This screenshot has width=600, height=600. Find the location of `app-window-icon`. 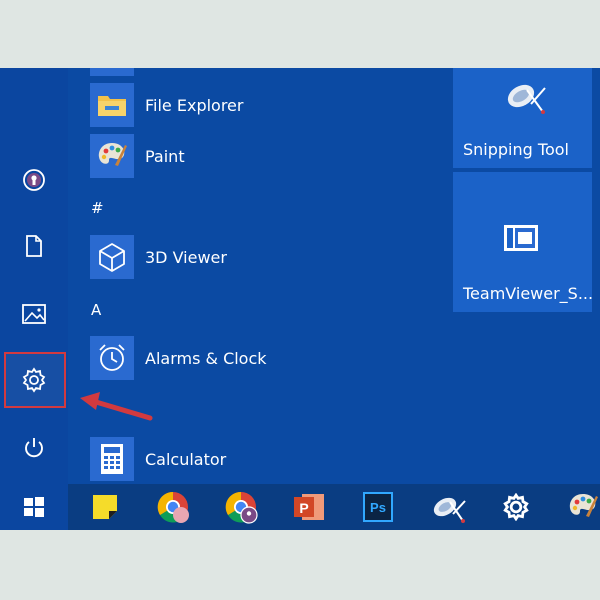

app-window-icon is located at coordinates (521, 238).